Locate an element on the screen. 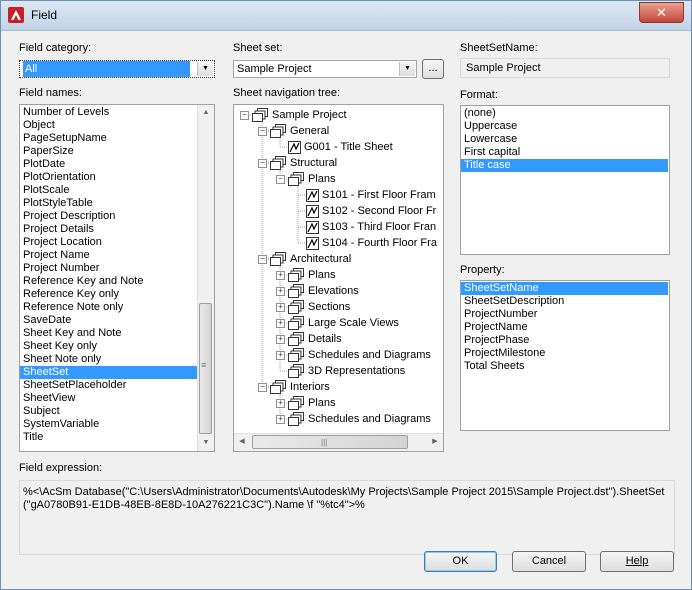  field-name-item: SheetView is located at coordinates (108, 398).